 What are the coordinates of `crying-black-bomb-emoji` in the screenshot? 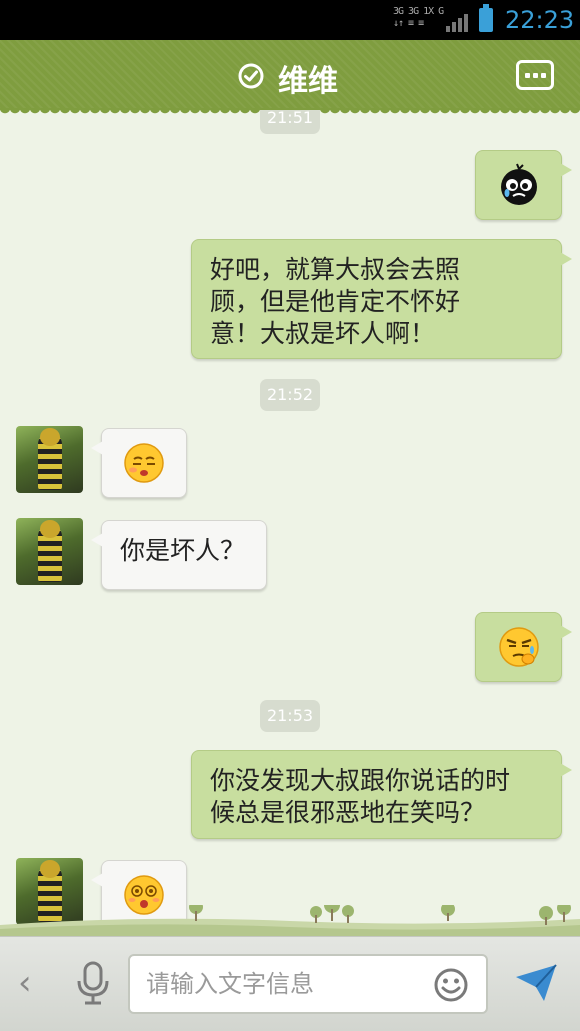 It's located at (518, 184).